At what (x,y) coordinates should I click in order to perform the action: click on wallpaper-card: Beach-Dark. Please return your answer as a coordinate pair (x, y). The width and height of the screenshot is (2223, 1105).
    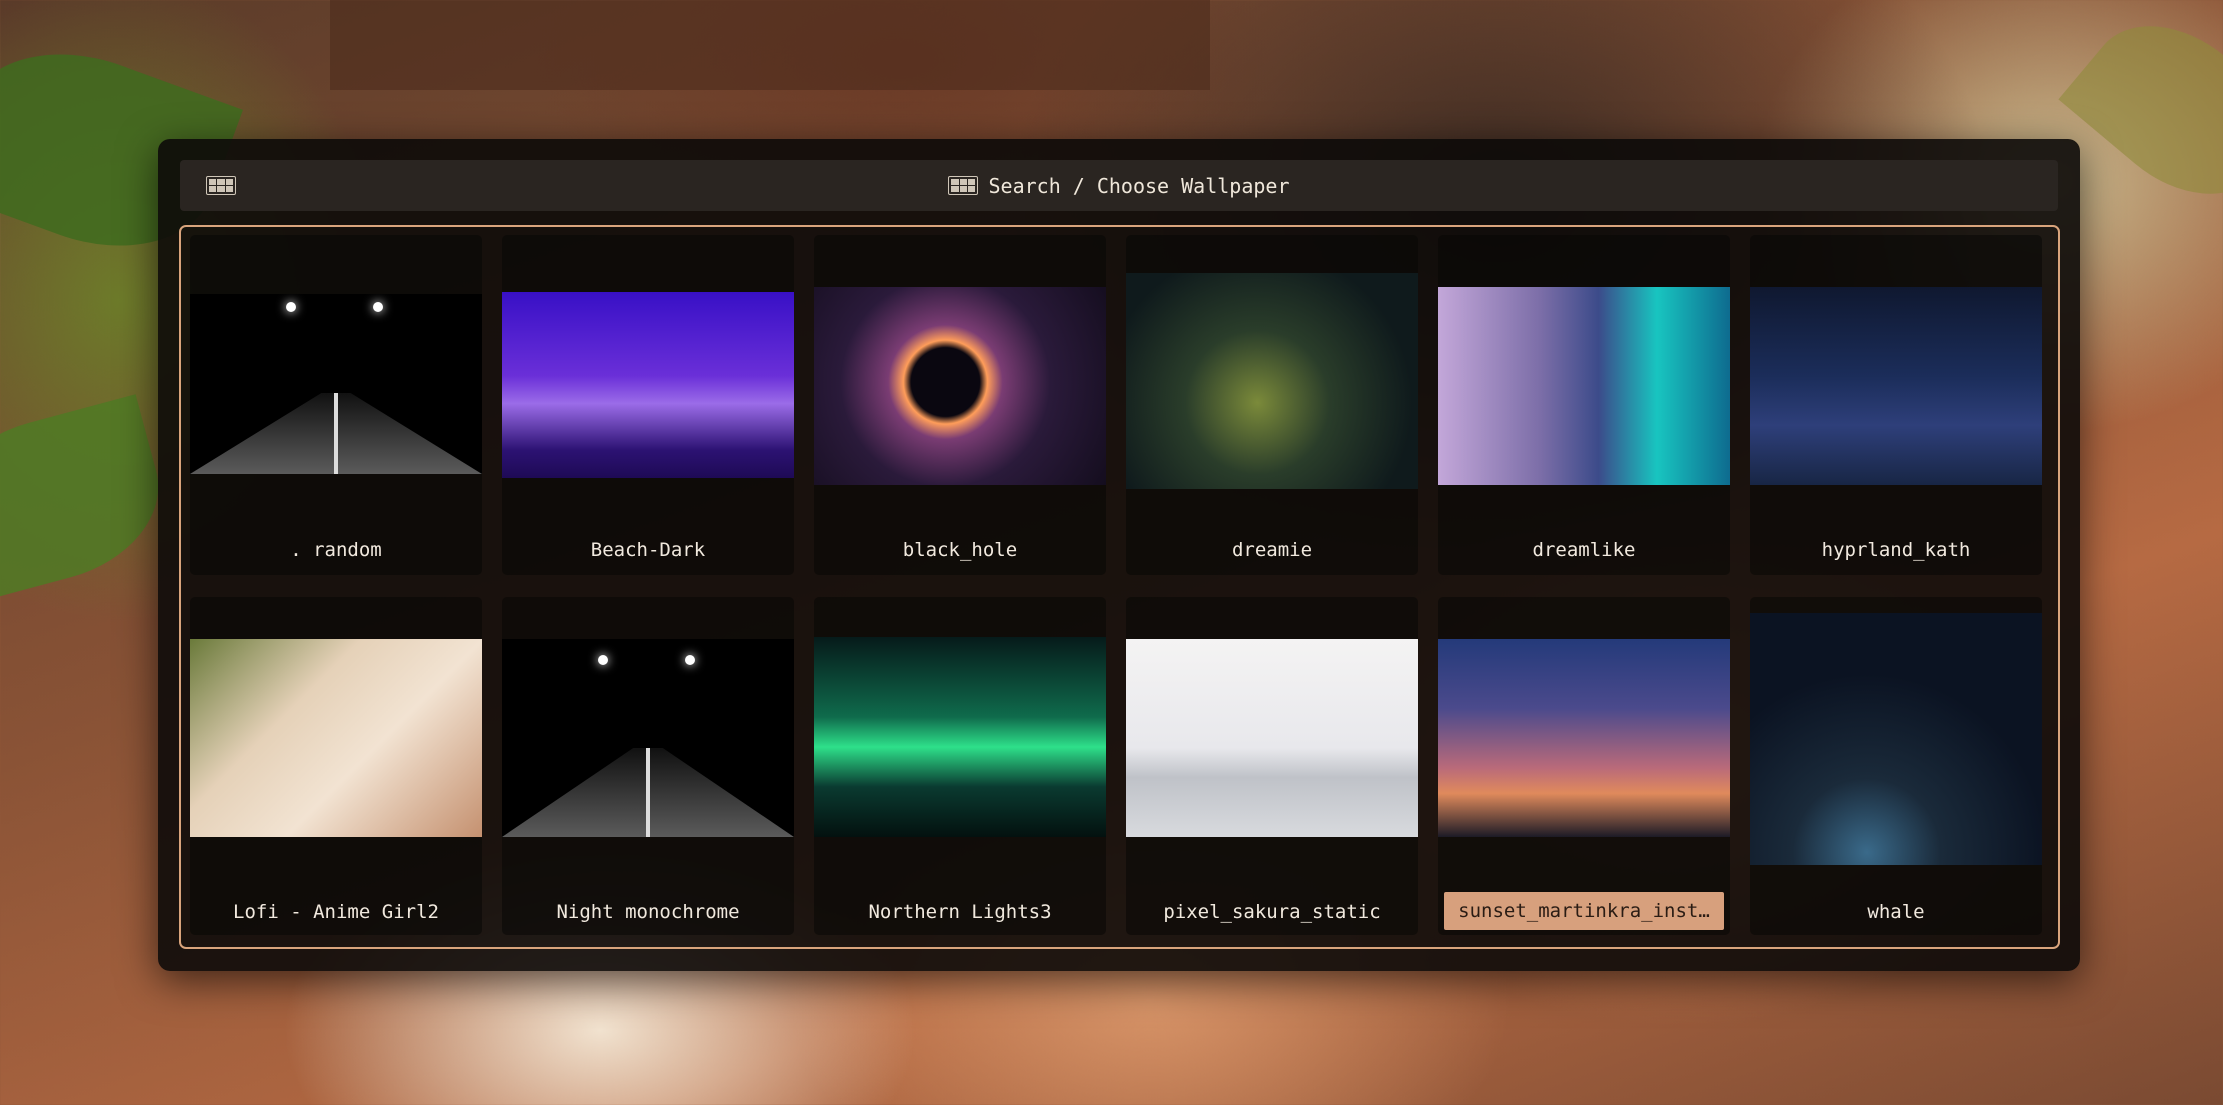
    Looking at the image, I should click on (648, 405).